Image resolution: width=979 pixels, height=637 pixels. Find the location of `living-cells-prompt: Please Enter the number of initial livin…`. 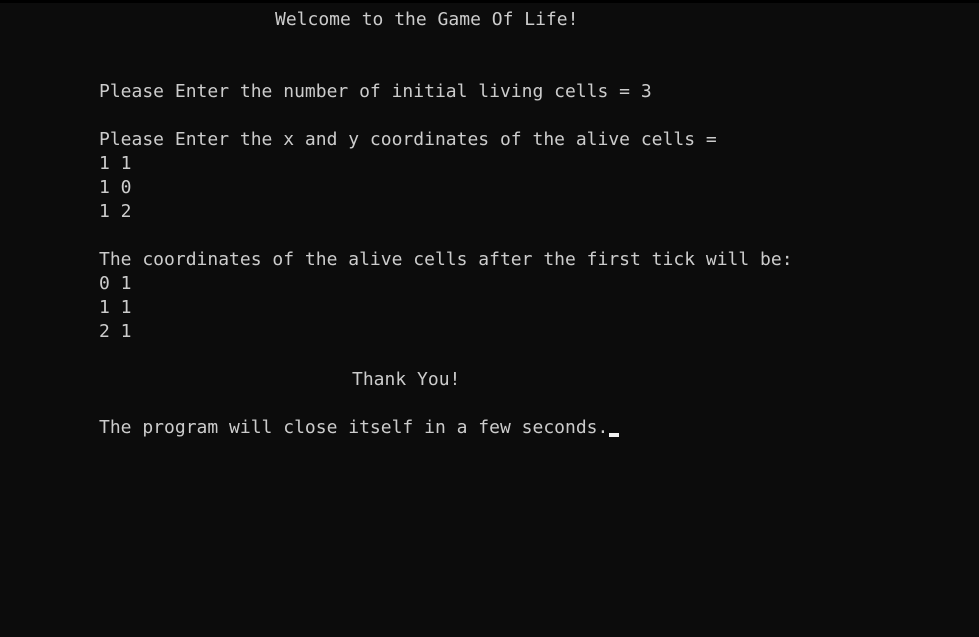

living-cells-prompt: Please Enter the number of initial livin… is located at coordinates (375, 91).